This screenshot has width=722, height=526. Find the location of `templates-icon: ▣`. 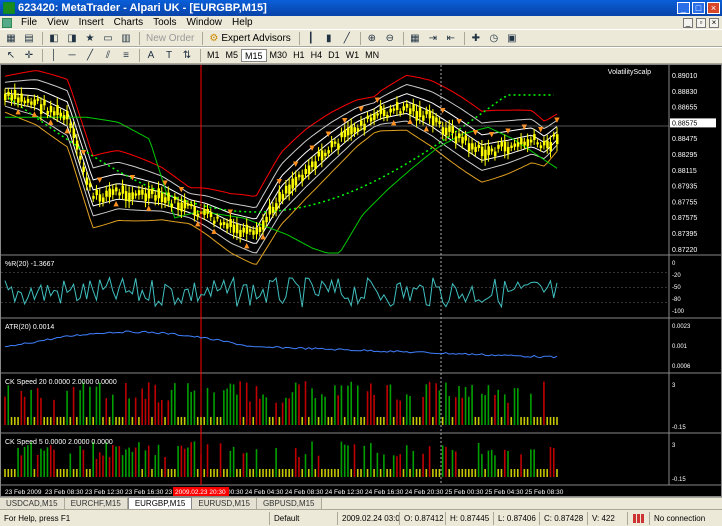

templates-icon: ▣ is located at coordinates (512, 38).